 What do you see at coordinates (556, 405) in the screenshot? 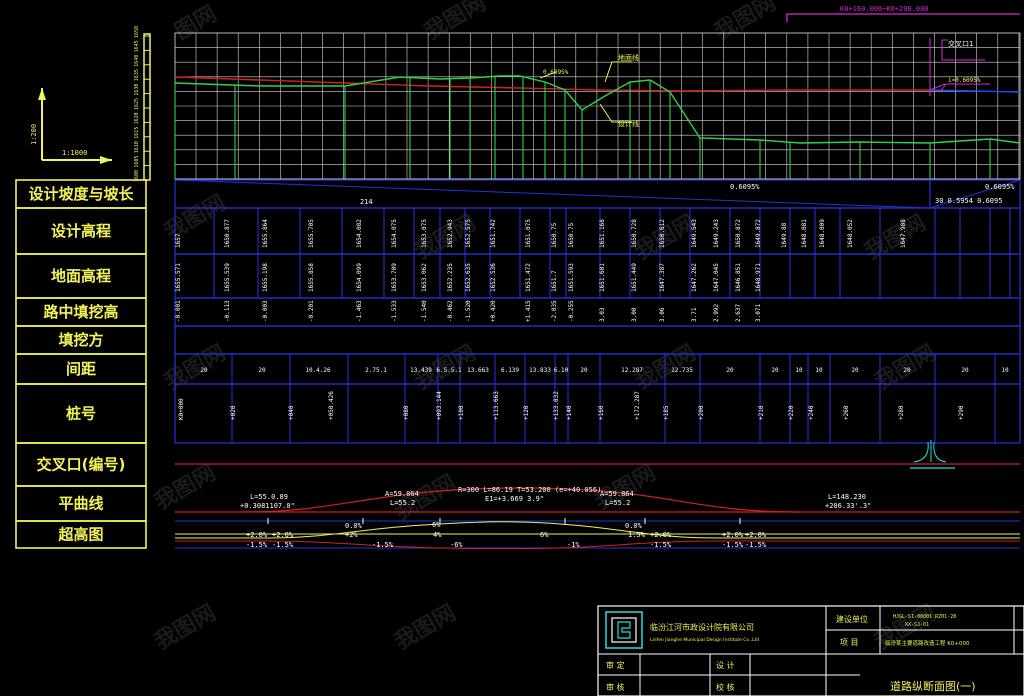
I see `station-cell: +133.832` at bounding box center [556, 405].